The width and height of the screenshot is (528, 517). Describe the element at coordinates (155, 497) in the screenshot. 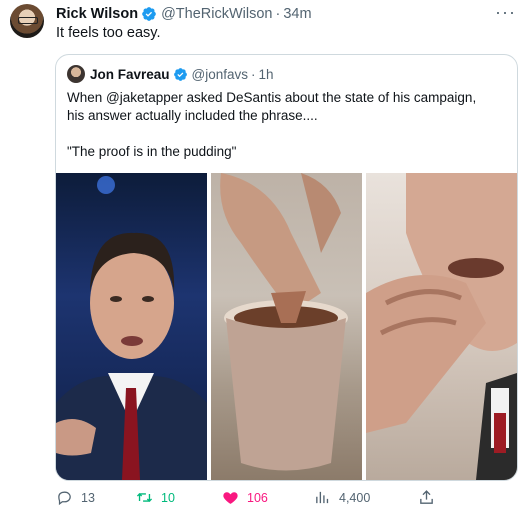

I see `retweet-button: 10` at that location.